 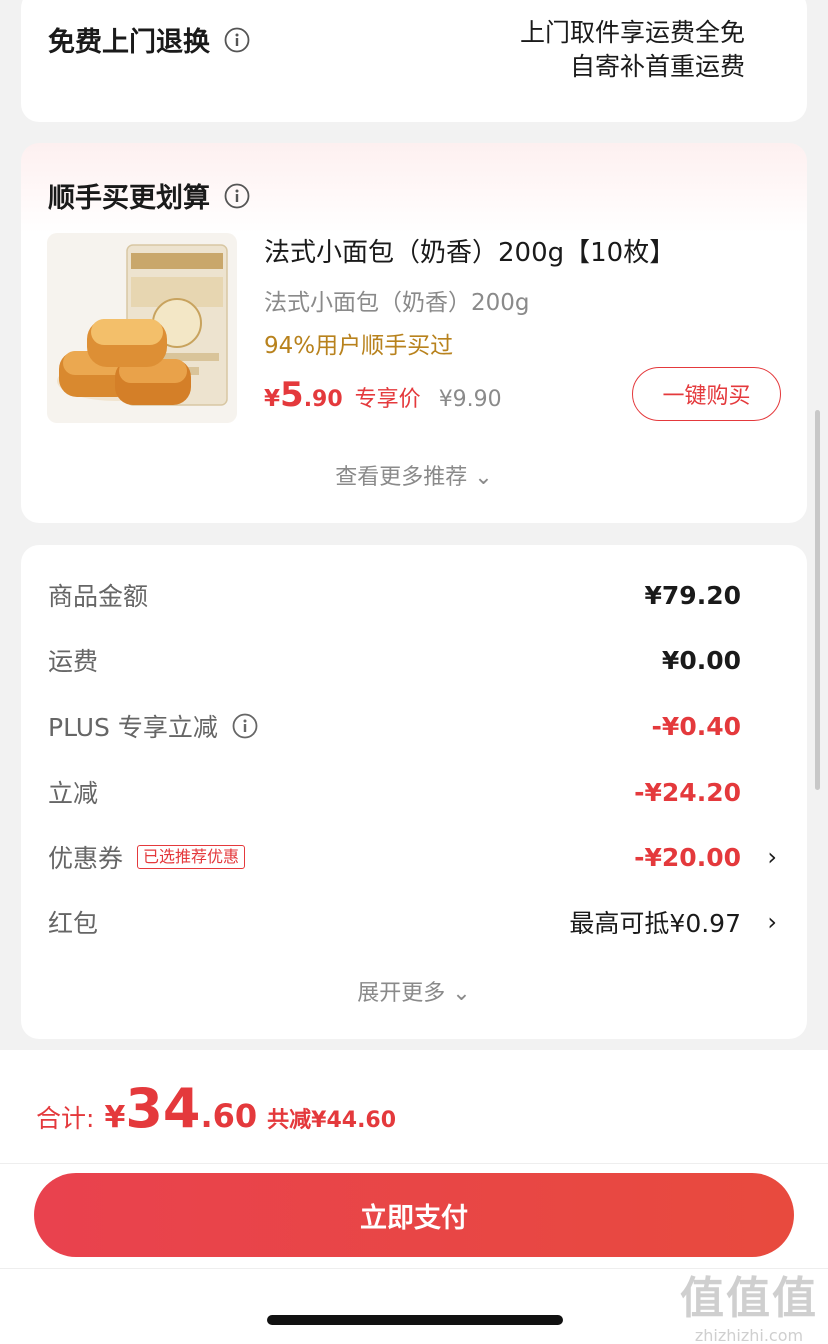 What do you see at coordinates (397, 303) in the screenshot?
I see `product-subtitle: 法式小面包（奶香）200g` at bounding box center [397, 303].